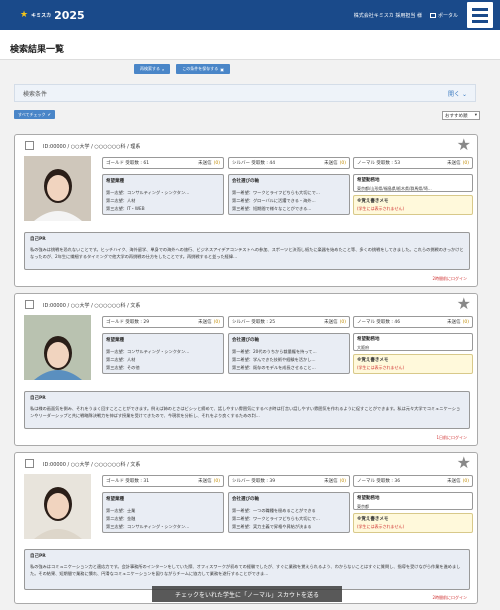 This screenshot has width=500, height=610. What do you see at coordinates (272, 322) in the screenshot?
I see `scout-value: 25` at bounding box center [272, 322].